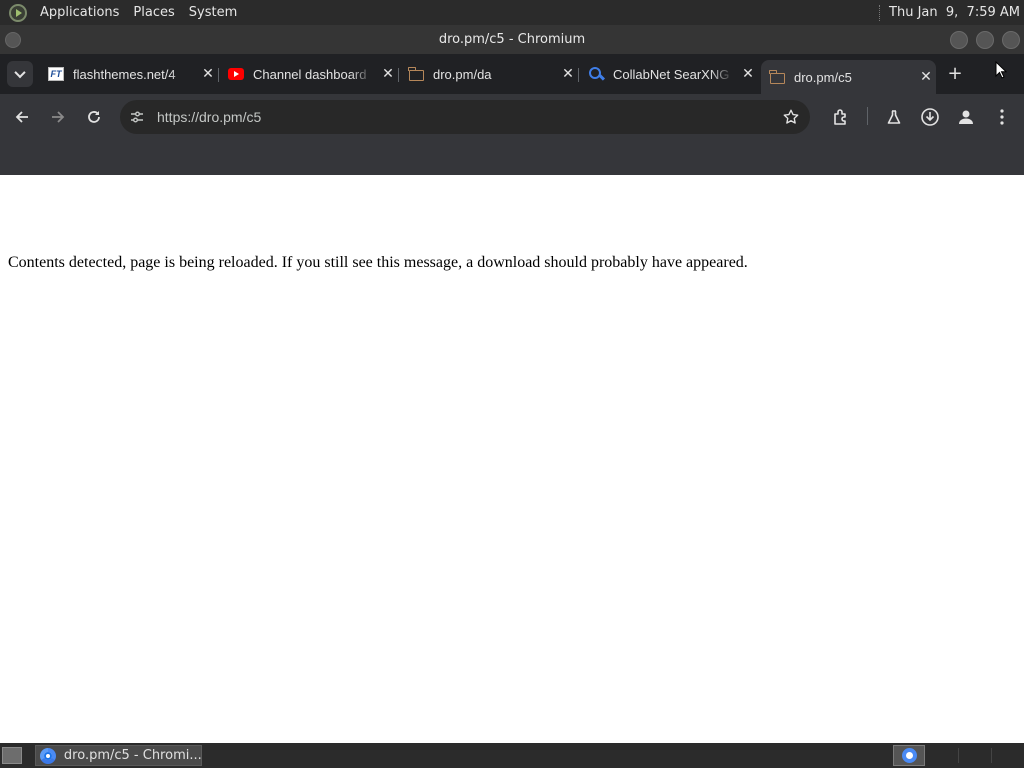 The width and height of the screenshot is (1024, 768). I want to click on distro-logo-icon, so click(18, 12).